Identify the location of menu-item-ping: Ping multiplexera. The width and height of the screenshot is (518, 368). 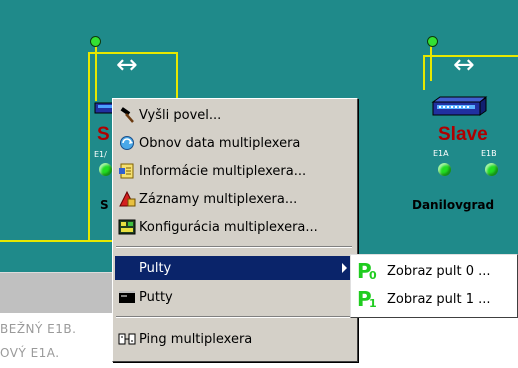
(234, 339).